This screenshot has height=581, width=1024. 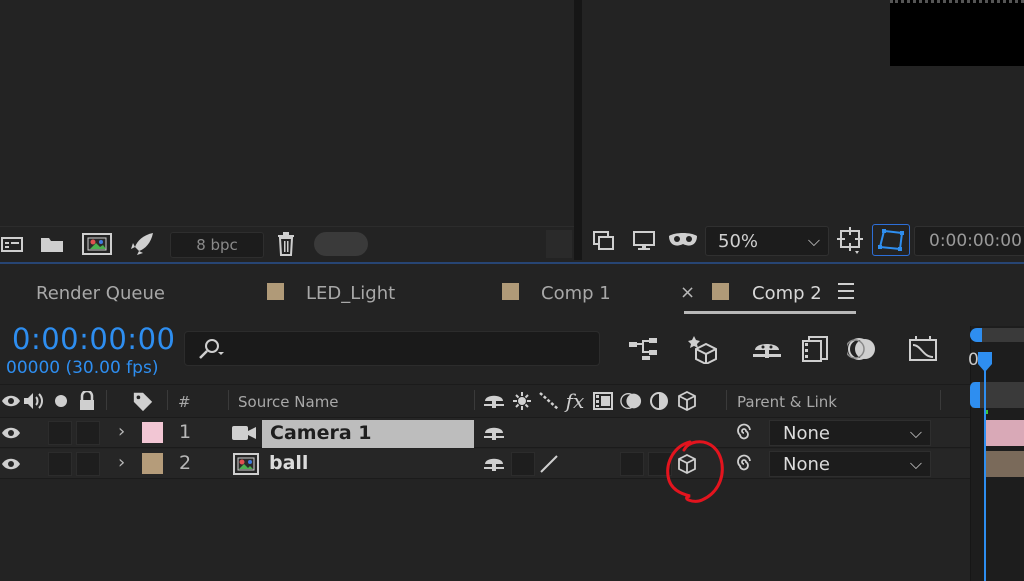 I want to click on motion-blur-toggle, so click(x=632, y=464).